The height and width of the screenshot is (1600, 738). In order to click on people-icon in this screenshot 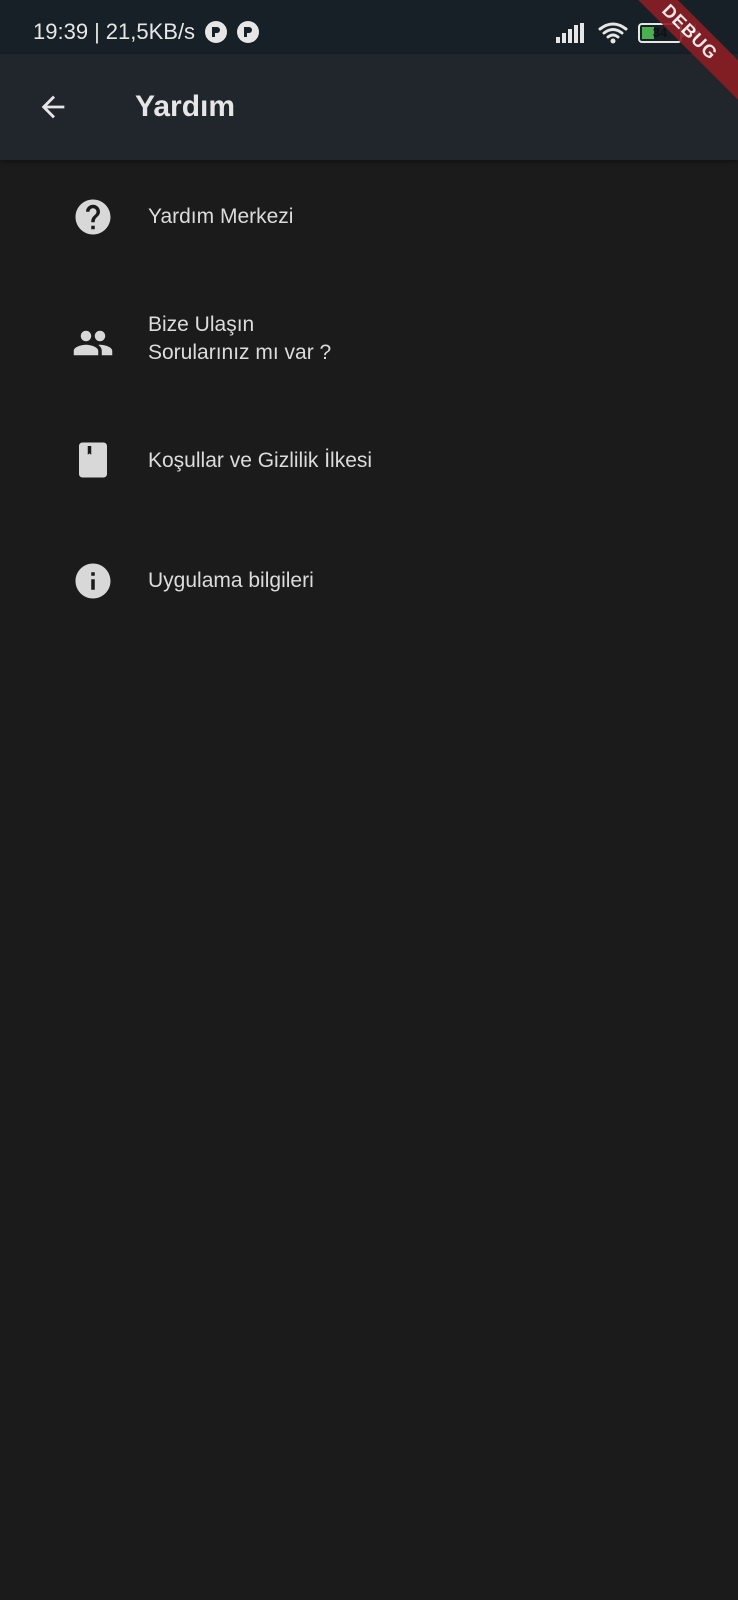, I will do `click(93, 343)`.